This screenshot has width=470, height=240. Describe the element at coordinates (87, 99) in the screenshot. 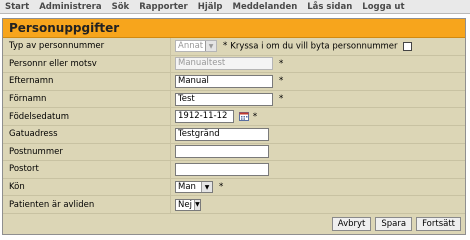

I see `fornamn-label: Förnamn` at that location.